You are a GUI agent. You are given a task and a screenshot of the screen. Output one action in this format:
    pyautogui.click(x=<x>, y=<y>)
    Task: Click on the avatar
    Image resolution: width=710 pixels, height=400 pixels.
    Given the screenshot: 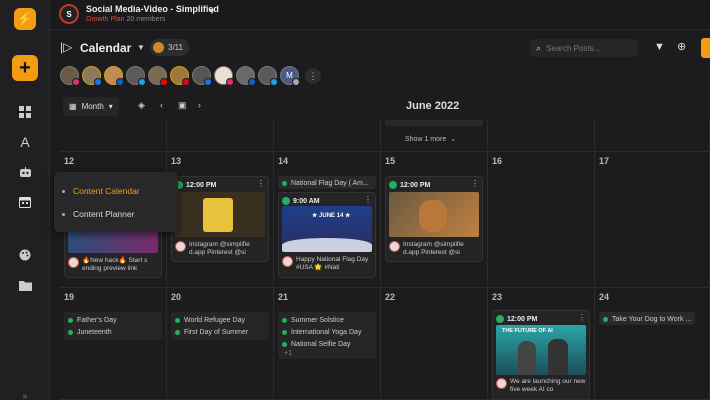 What is the action you would take?
    pyautogui.click(x=73, y=262)
    